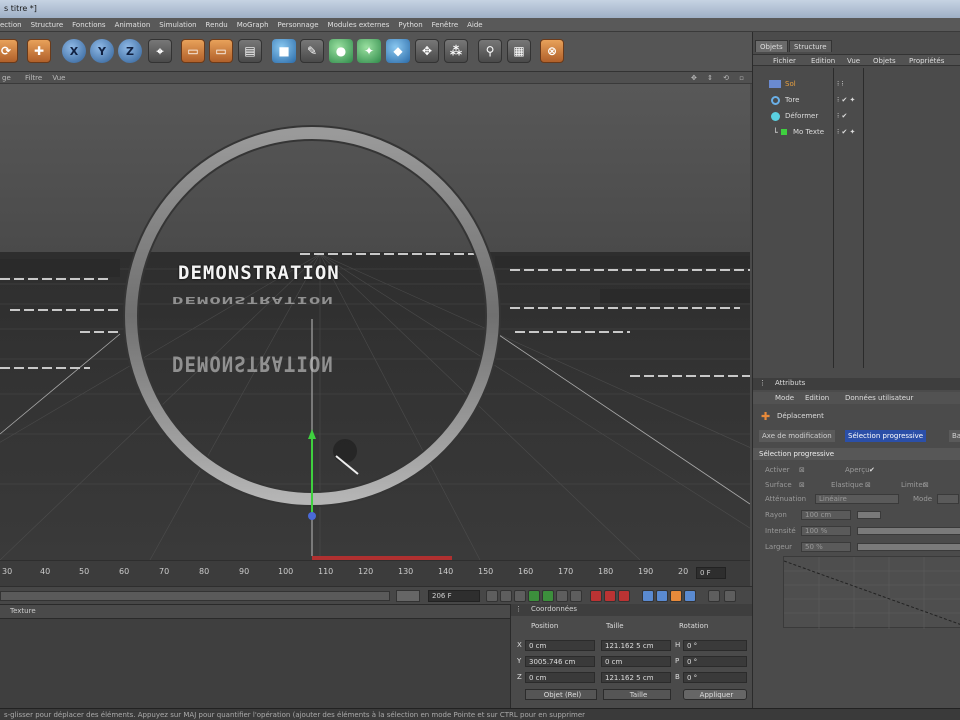  What do you see at coordinates (860, 132) in the screenshot?
I see `object-row-motext: └ Mo Texte ⁝ ✔ ✦` at bounding box center [860, 132].